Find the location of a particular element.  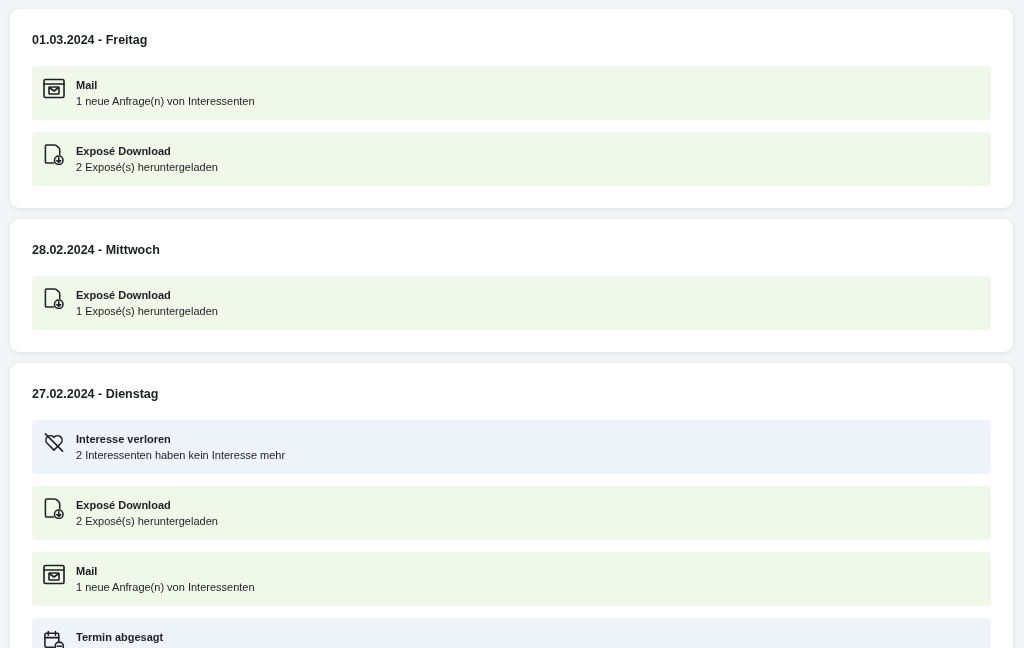

event-title: Termin abgesagt is located at coordinates (120, 637).